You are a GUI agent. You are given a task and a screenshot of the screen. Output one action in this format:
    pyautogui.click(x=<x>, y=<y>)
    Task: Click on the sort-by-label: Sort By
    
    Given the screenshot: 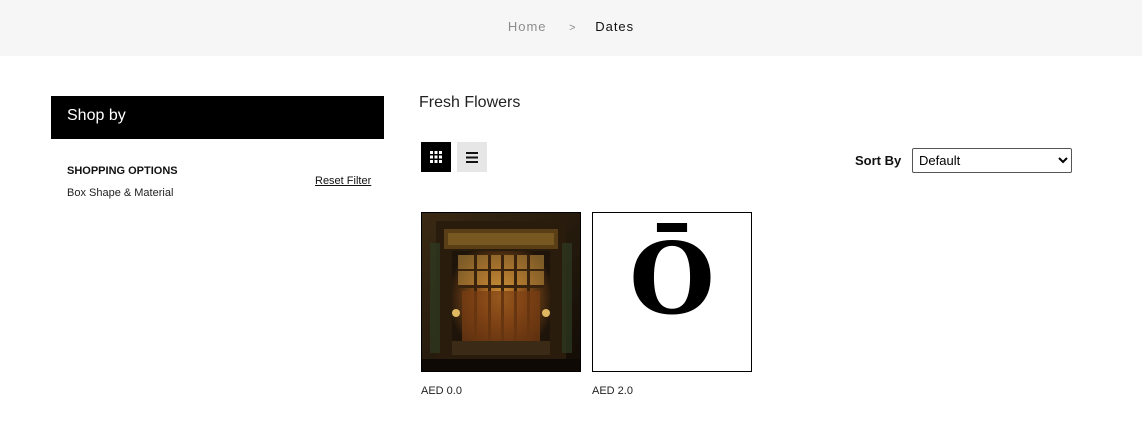 What is the action you would take?
    pyautogui.click(x=878, y=160)
    